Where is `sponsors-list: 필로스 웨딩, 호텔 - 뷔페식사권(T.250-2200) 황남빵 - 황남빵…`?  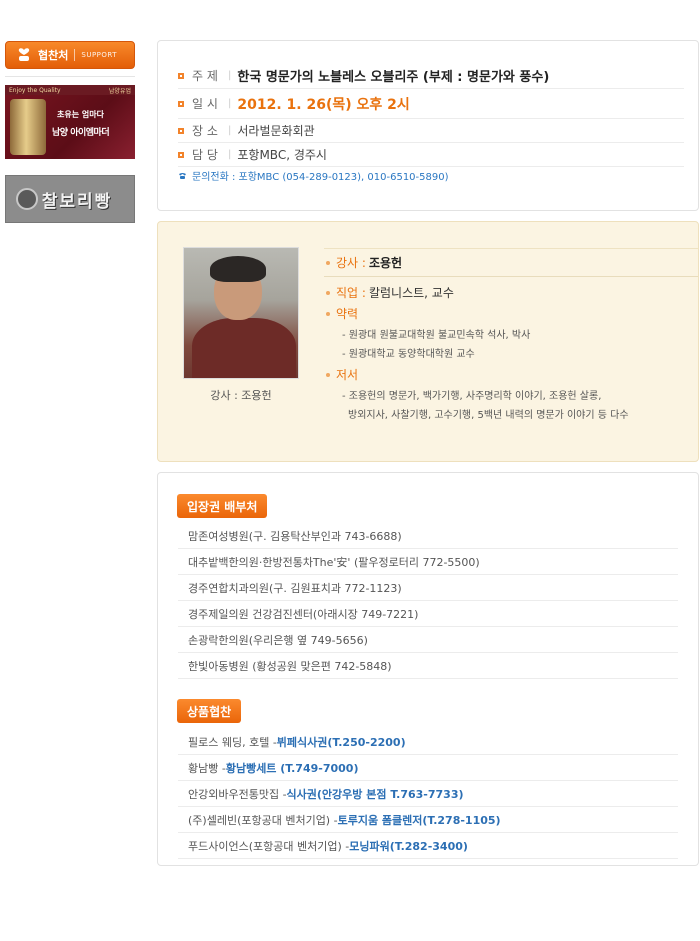
sponsors-list: 필로스 웨딩, 호텔 - 뷔페식사권(T.250-2200) 황남빵 - 황남빵… is located at coordinates (428, 794).